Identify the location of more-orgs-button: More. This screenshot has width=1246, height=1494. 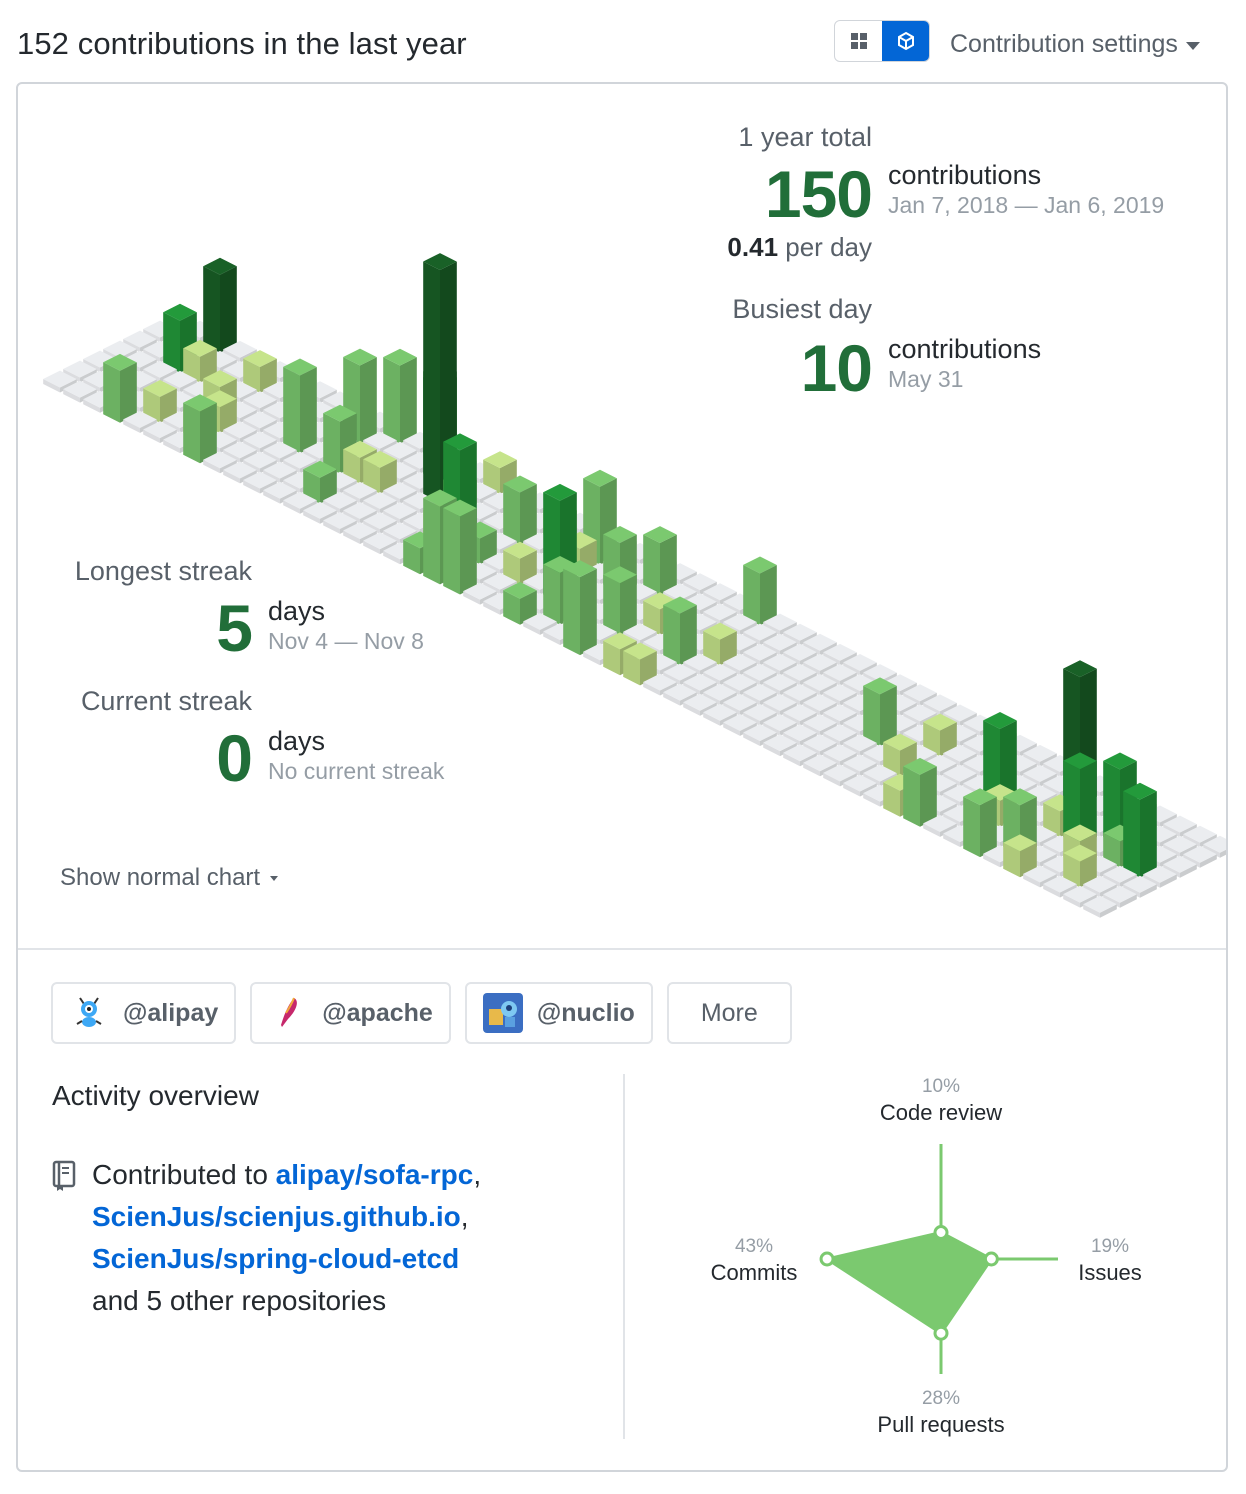
(729, 1013).